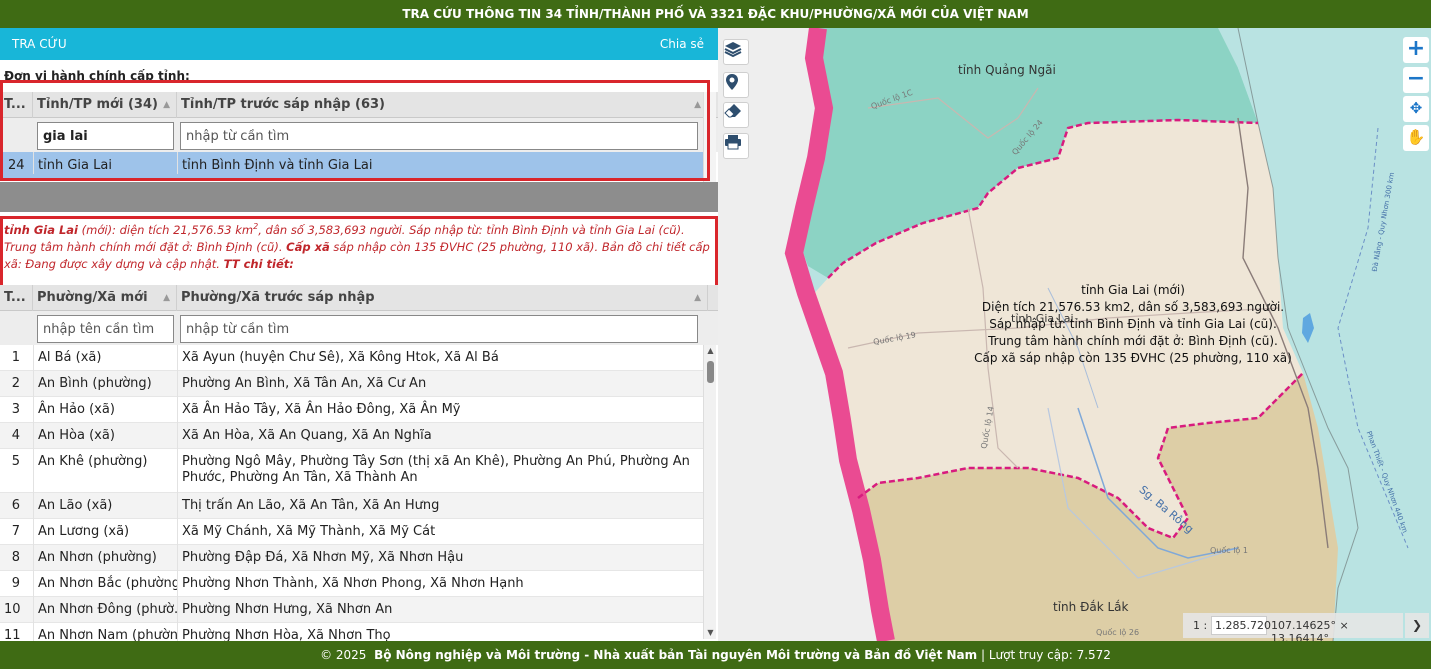  Describe the element at coordinates (710, 372) in the screenshot. I see `scroll-thumb` at that location.